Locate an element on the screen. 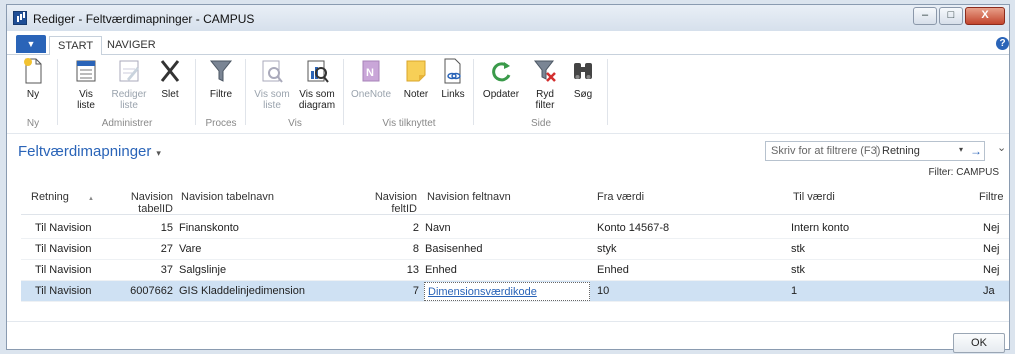 The height and width of the screenshot is (354, 1015). ribbon-group-view: Vis som liste Vis som diagram Vis is located at coordinates (295, 93).